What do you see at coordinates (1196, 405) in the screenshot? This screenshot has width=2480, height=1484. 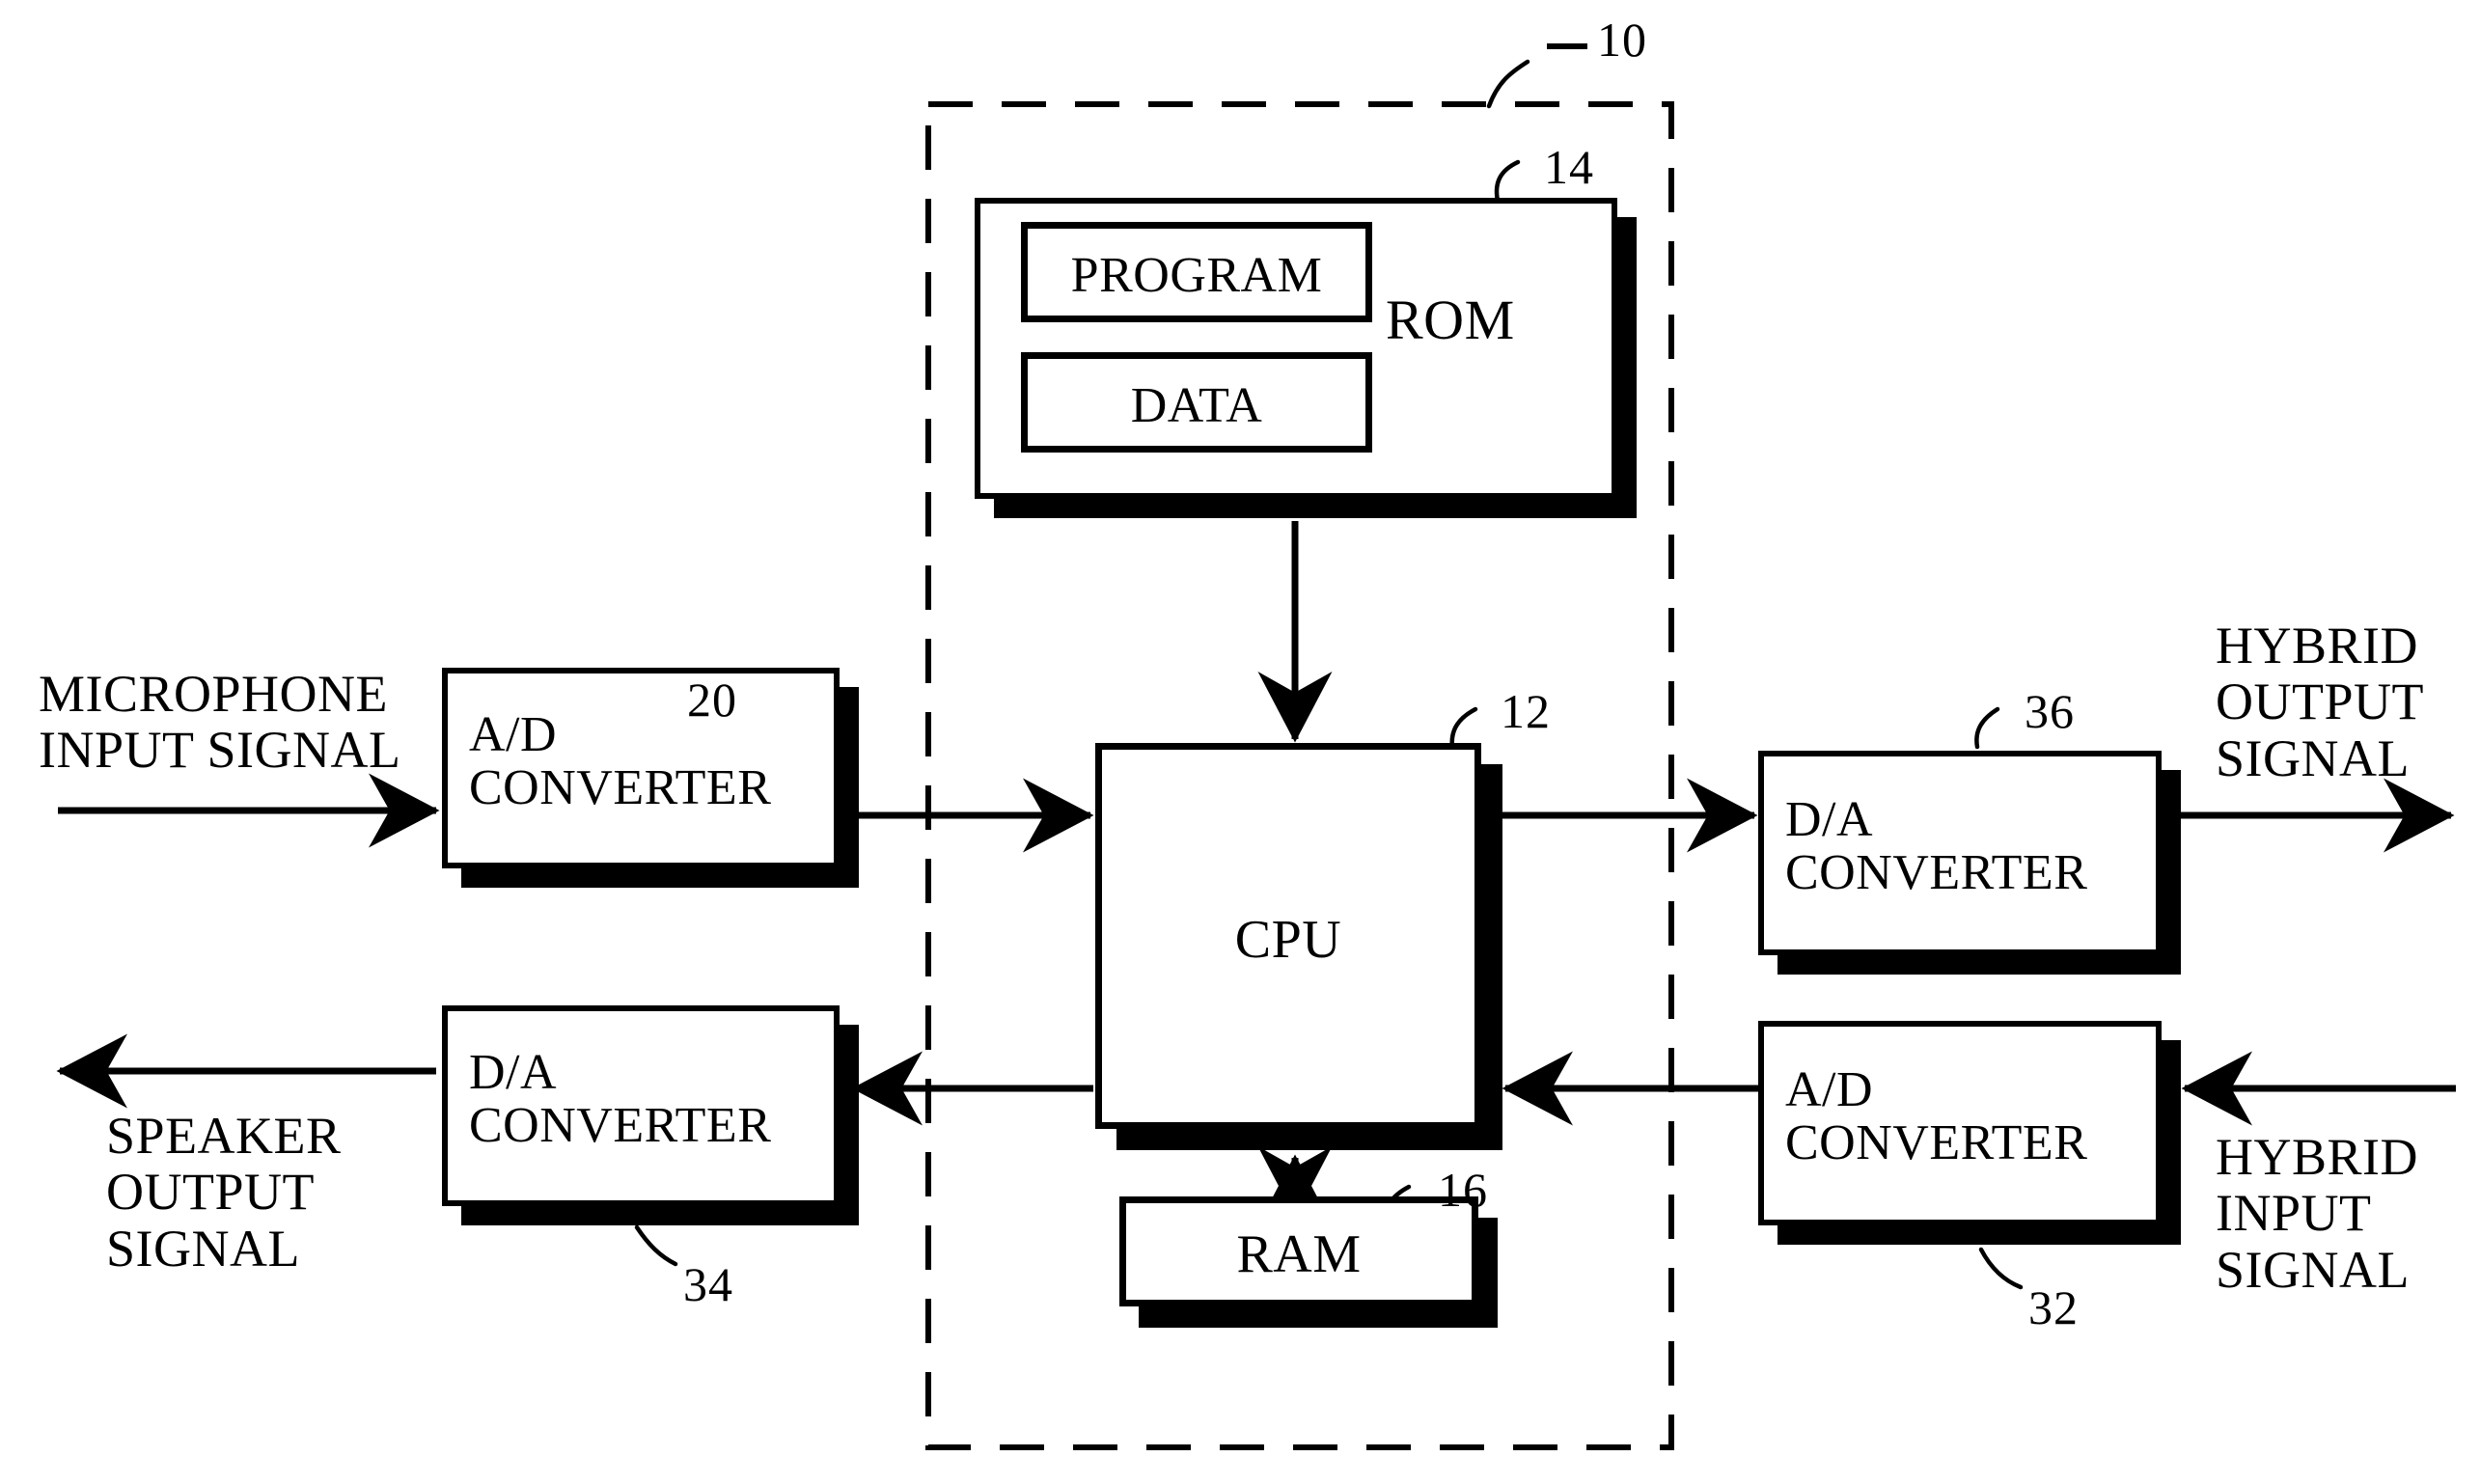 I see `data-label: DATA` at bounding box center [1196, 405].